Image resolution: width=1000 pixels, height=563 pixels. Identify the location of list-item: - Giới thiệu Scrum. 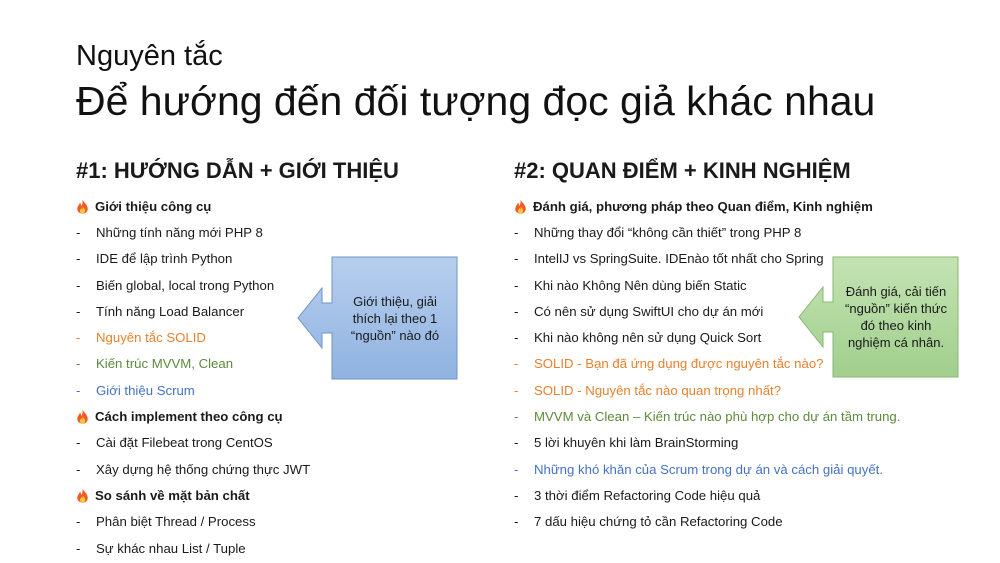
(241, 390).